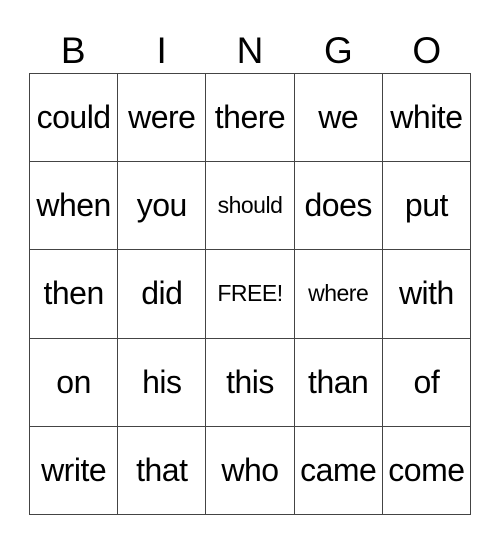 The width and height of the screenshot is (500, 544). What do you see at coordinates (427, 50) in the screenshot?
I see `header-letter-o: O` at bounding box center [427, 50].